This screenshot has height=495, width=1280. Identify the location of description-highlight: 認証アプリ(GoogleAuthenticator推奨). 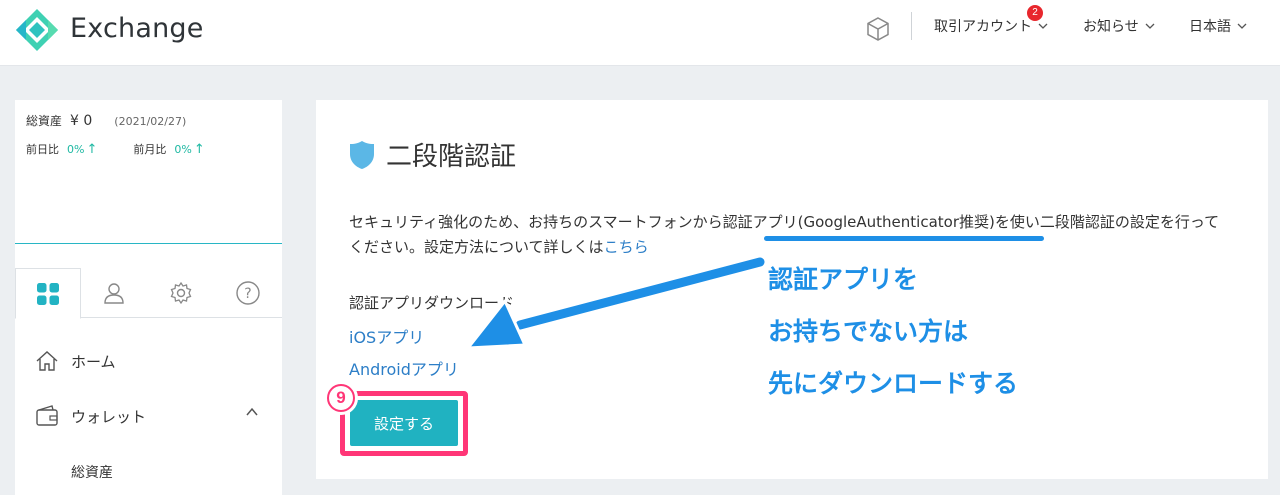
(858, 222).